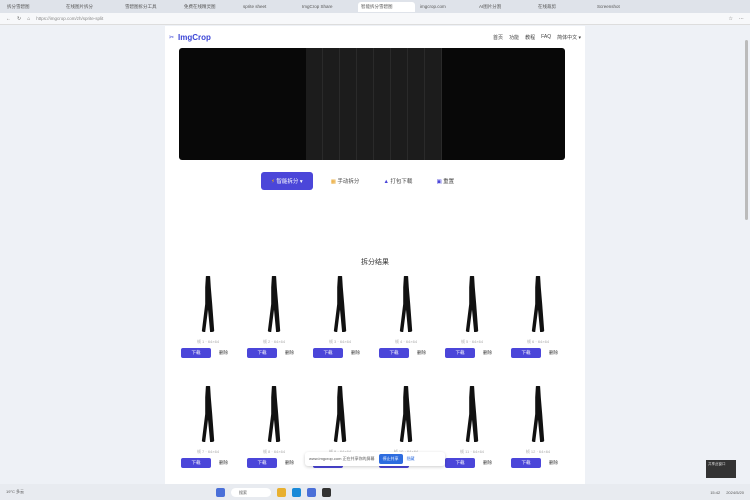  Describe the element at coordinates (379, 18) in the screenshot. I see `url-input: https://imgcrop.com/zh/sprite-split` at that location.